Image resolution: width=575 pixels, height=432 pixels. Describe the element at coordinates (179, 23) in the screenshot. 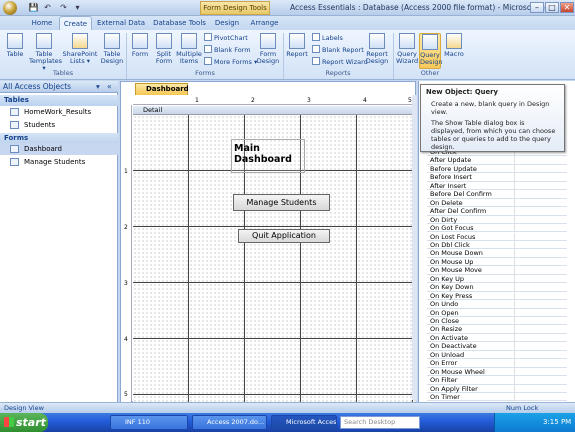

I see `tab-database-tools: Database Tools` at that location.